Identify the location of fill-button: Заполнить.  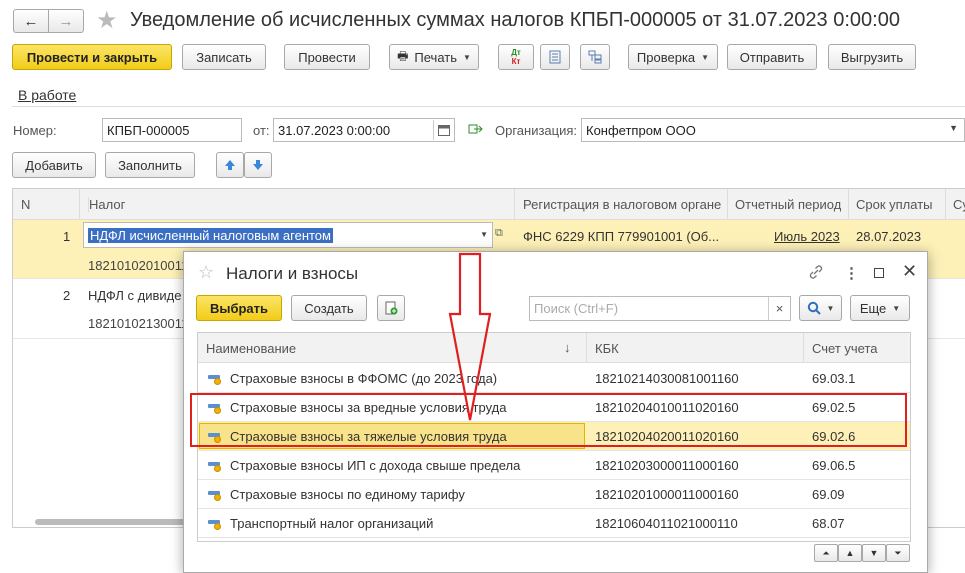
(150, 165).